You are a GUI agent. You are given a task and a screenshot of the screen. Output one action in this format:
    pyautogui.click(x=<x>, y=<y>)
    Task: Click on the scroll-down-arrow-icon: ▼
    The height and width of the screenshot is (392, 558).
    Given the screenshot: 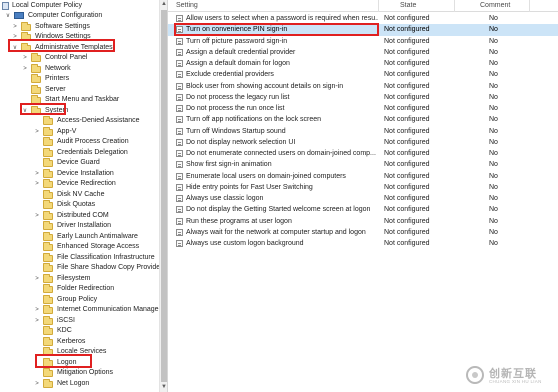 What is the action you would take?
    pyautogui.click(x=164, y=387)
    